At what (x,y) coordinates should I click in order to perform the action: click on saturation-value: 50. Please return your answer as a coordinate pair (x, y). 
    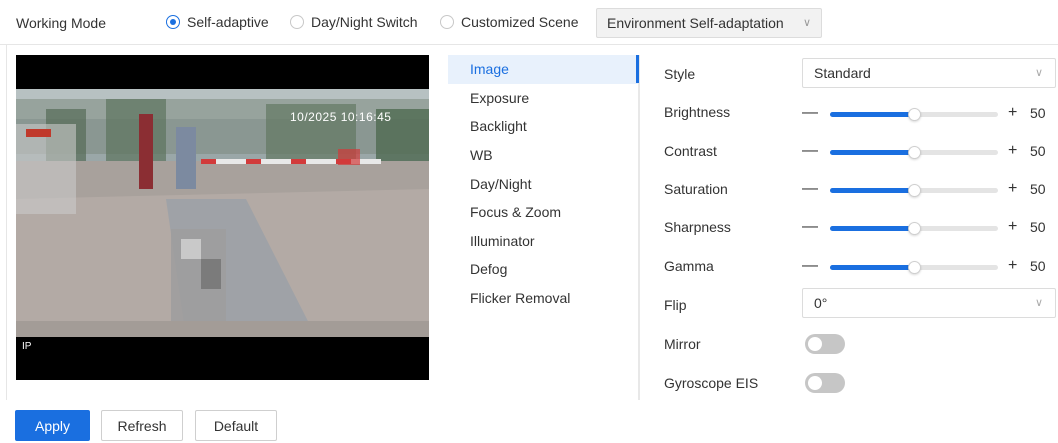
    Looking at the image, I should click on (1038, 189).